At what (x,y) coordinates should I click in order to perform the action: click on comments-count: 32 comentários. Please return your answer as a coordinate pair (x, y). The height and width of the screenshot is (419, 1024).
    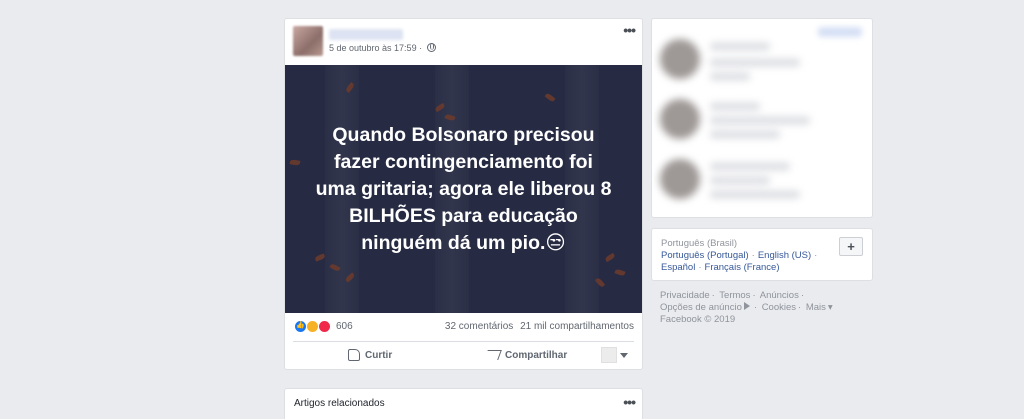
    Looking at the image, I should click on (479, 326).